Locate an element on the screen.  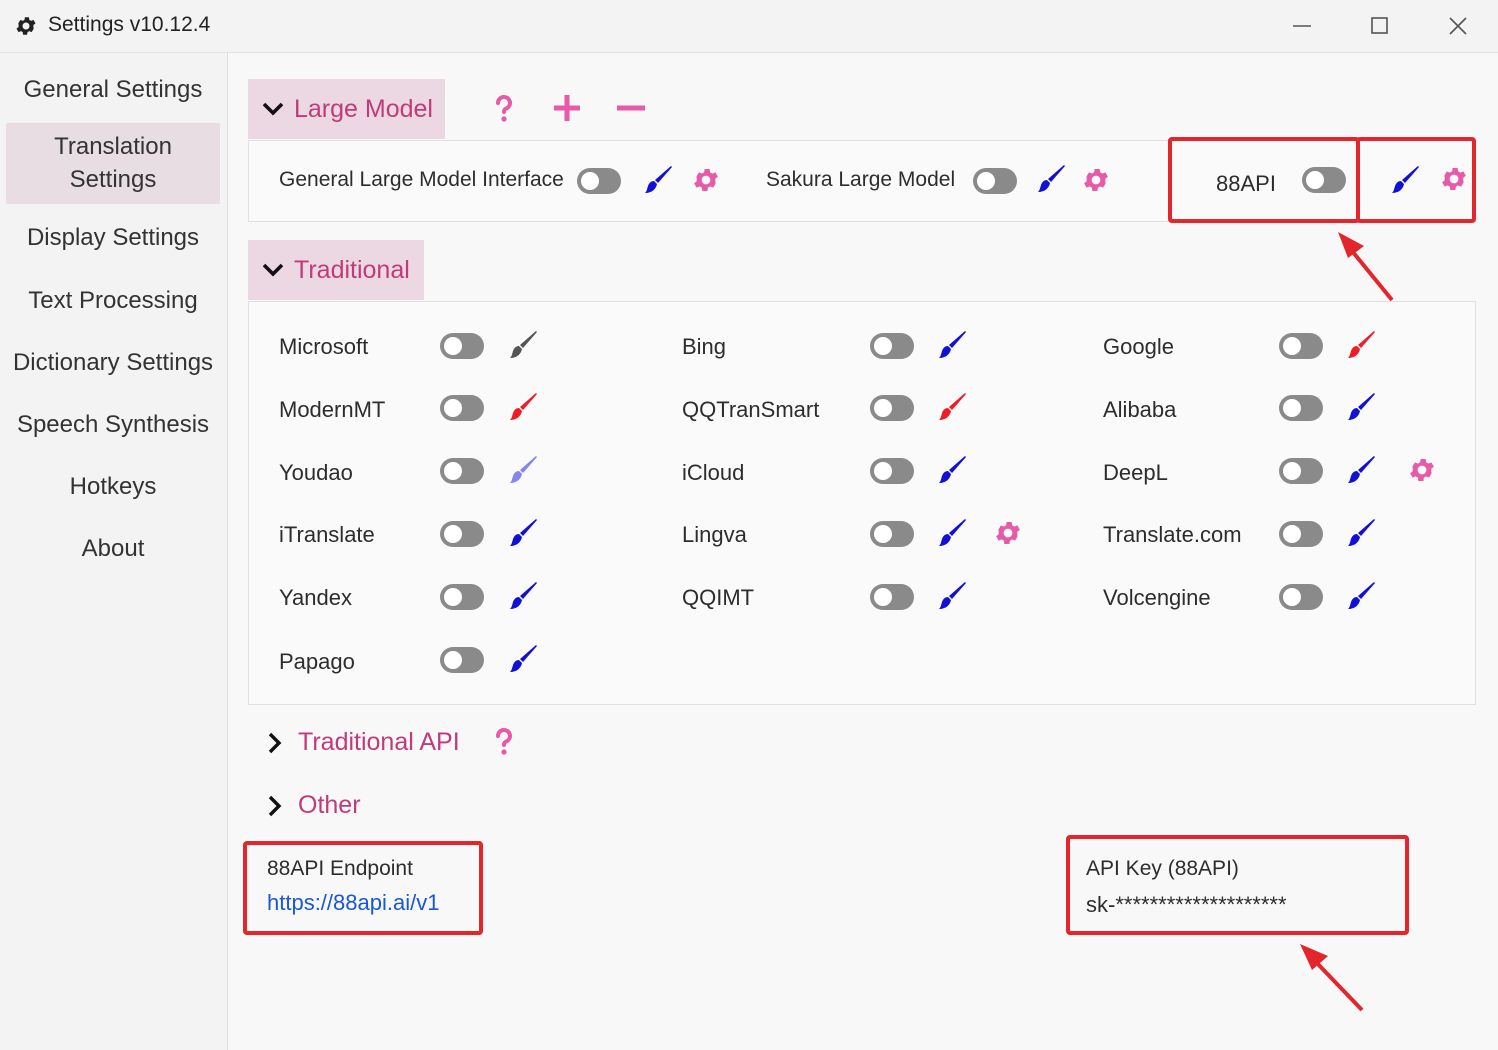
traditional-api-title: Traditional API is located at coordinates (379, 742).